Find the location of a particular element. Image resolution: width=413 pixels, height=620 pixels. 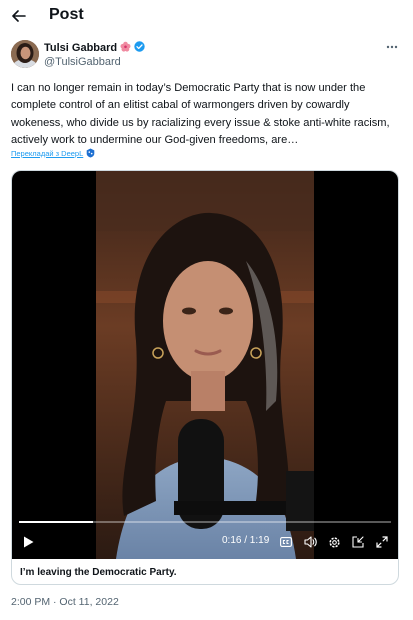

picture-in-picture-icon is located at coordinates (358, 542).